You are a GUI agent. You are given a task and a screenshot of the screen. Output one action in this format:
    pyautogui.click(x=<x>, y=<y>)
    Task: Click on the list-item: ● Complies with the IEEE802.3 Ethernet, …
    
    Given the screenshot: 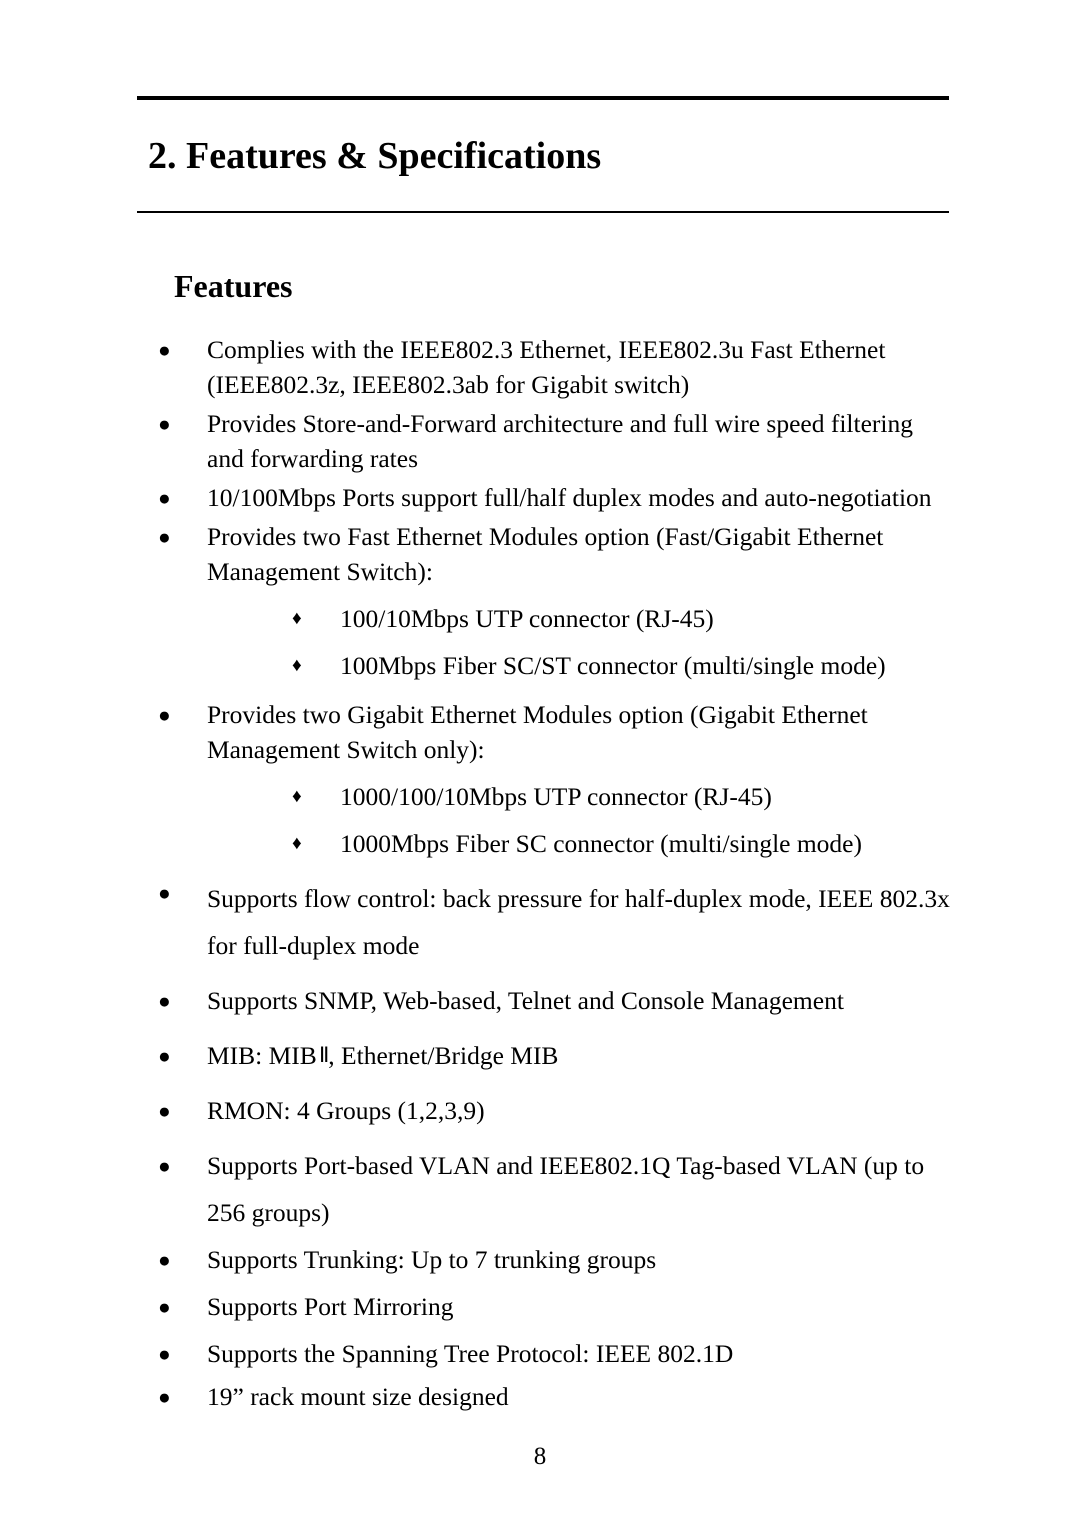 What is the action you would take?
    pyautogui.click(x=546, y=367)
    